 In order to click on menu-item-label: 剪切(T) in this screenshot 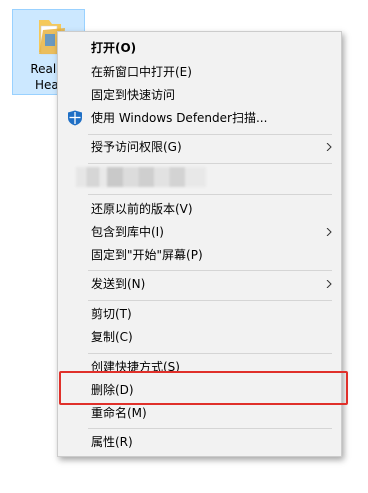, I will do `click(111, 314)`.